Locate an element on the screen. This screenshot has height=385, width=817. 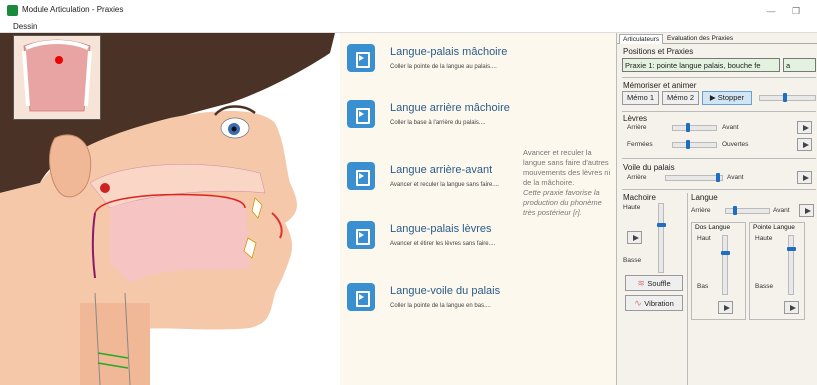
voile-avant-label: Avant is located at coordinates (735, 177).